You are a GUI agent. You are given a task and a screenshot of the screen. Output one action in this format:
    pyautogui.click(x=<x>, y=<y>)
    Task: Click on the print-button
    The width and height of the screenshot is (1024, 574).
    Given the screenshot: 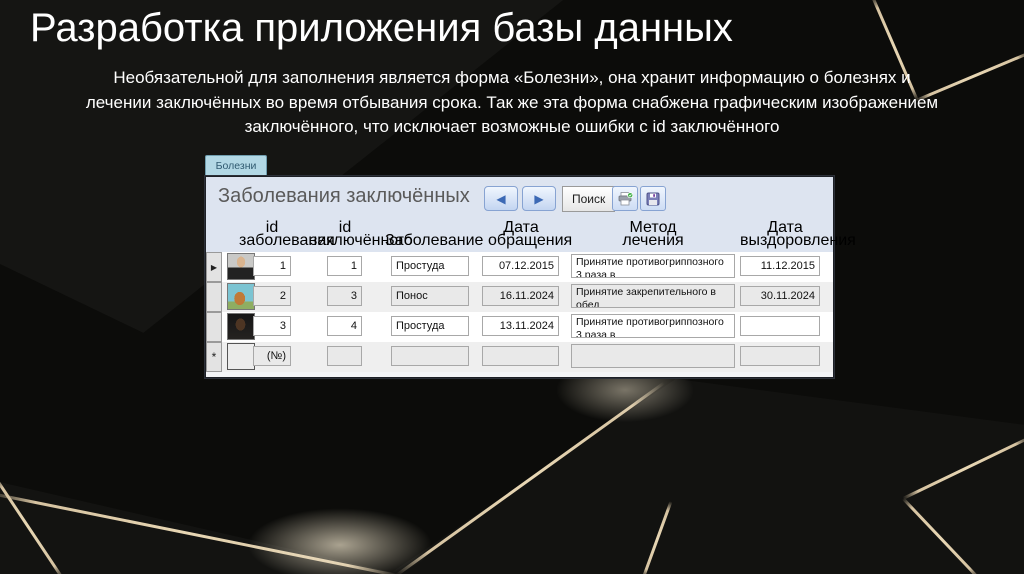 What is the action you would take?
    pyautogui.click(x=625, y=198)
    